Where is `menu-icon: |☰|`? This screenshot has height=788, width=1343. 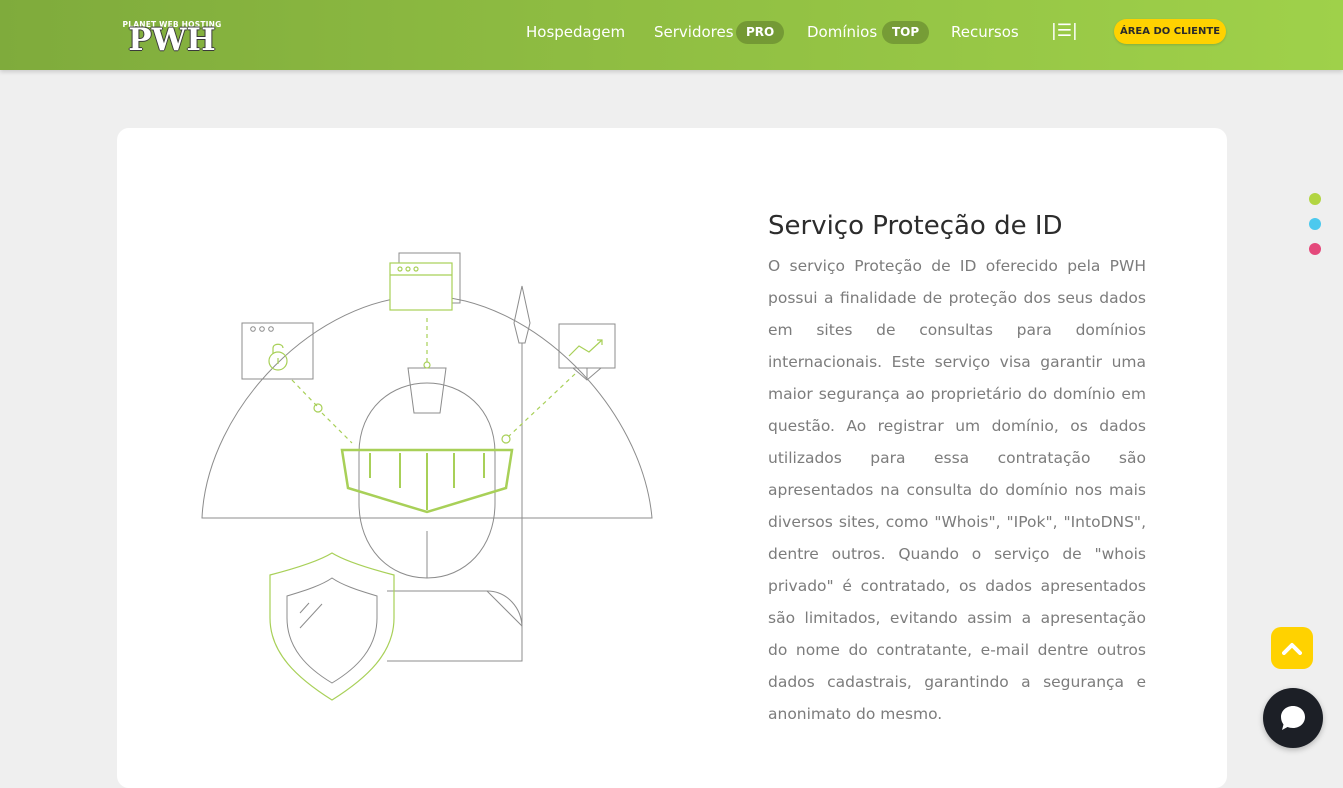 menu-icon: |☰| is located at coordinates (1064, 31).